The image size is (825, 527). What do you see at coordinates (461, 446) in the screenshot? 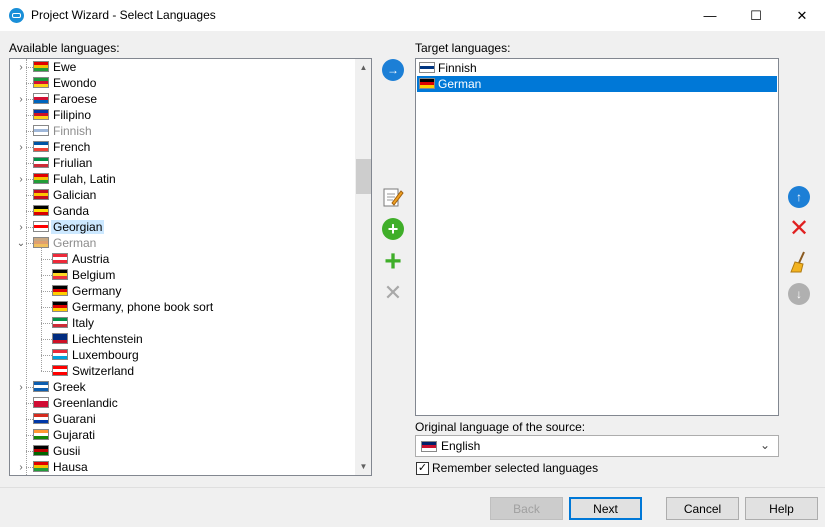
I see `source-language-value: English` at bounding box center [461, 446].